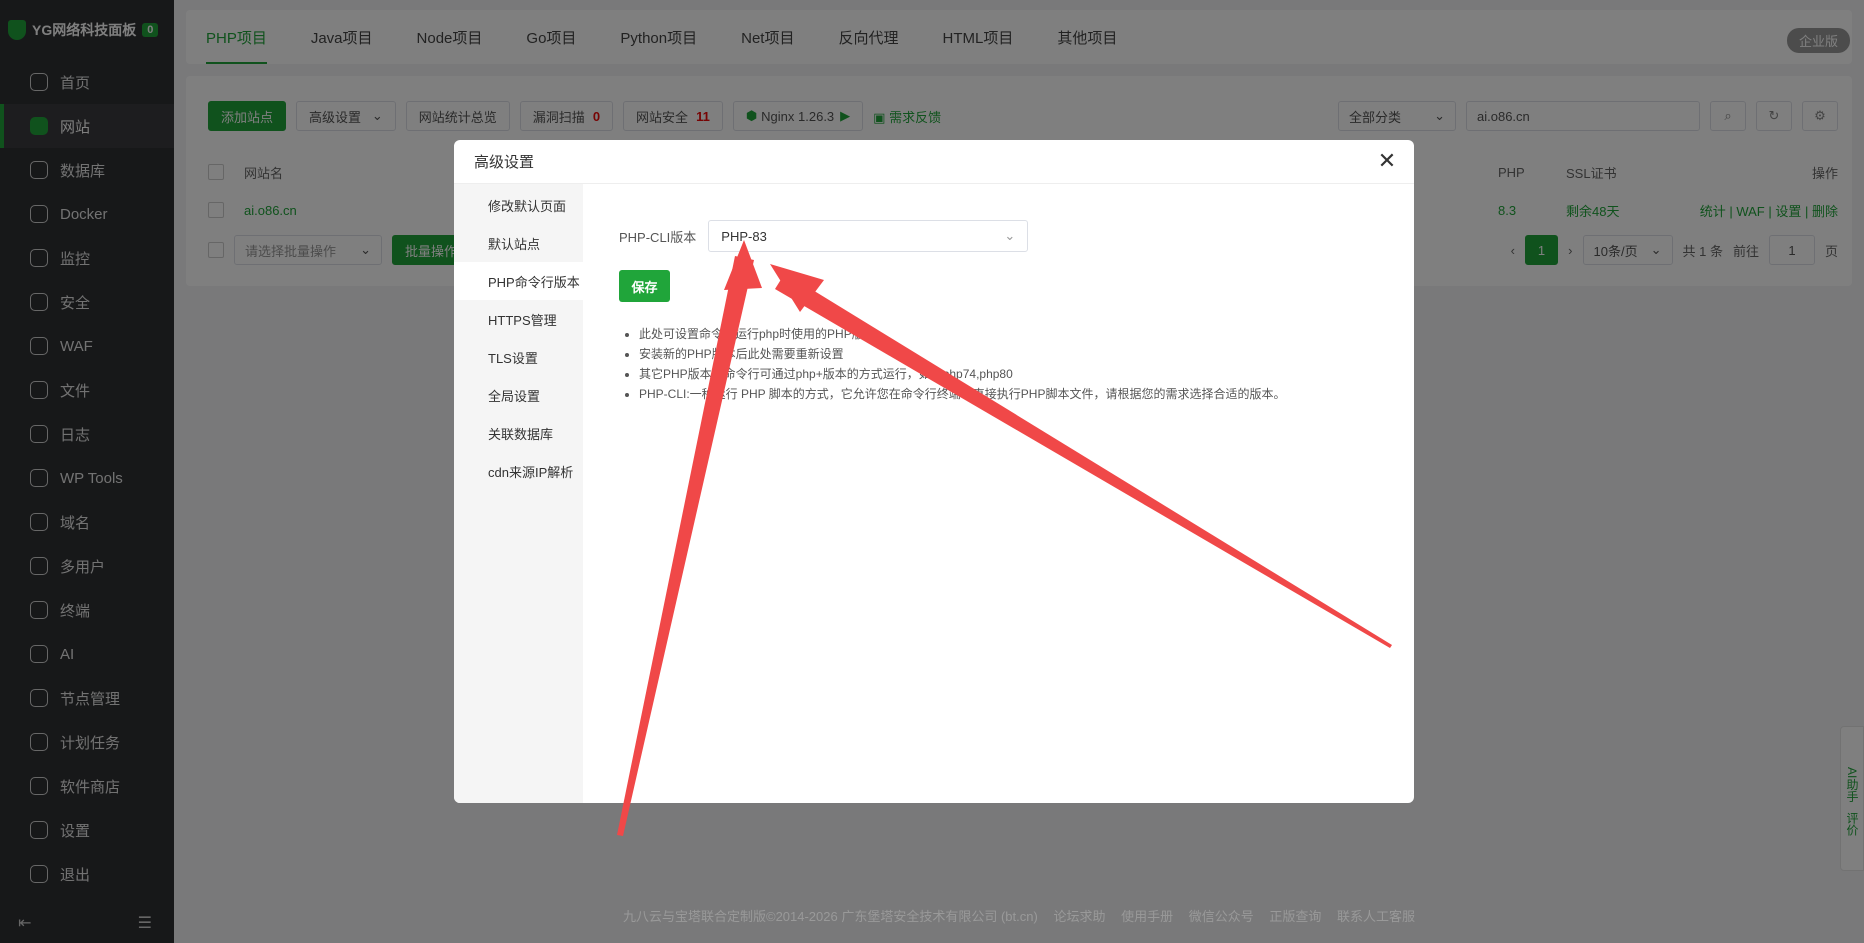 Image resolution: width=1864 pixels, height=943 pixels. What do you see at coordinates (518, 471) in the screenshot?
I see `modal-menu-item: cdn来源IP解析` at bounding box center [518, 471].